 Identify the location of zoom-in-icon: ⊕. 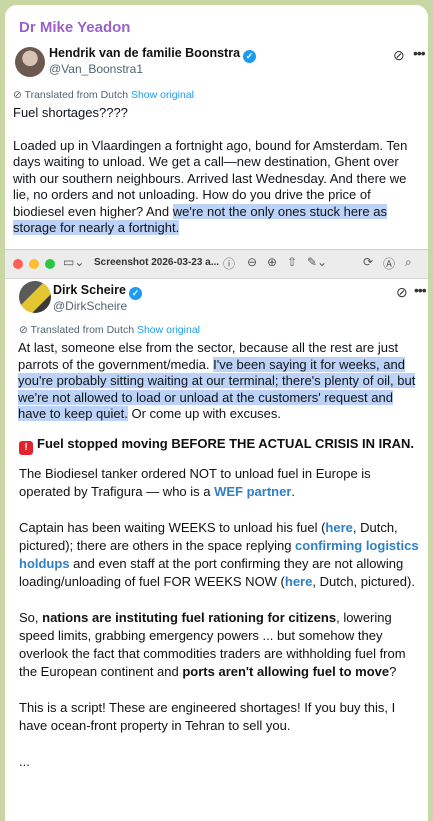
(272, 262).